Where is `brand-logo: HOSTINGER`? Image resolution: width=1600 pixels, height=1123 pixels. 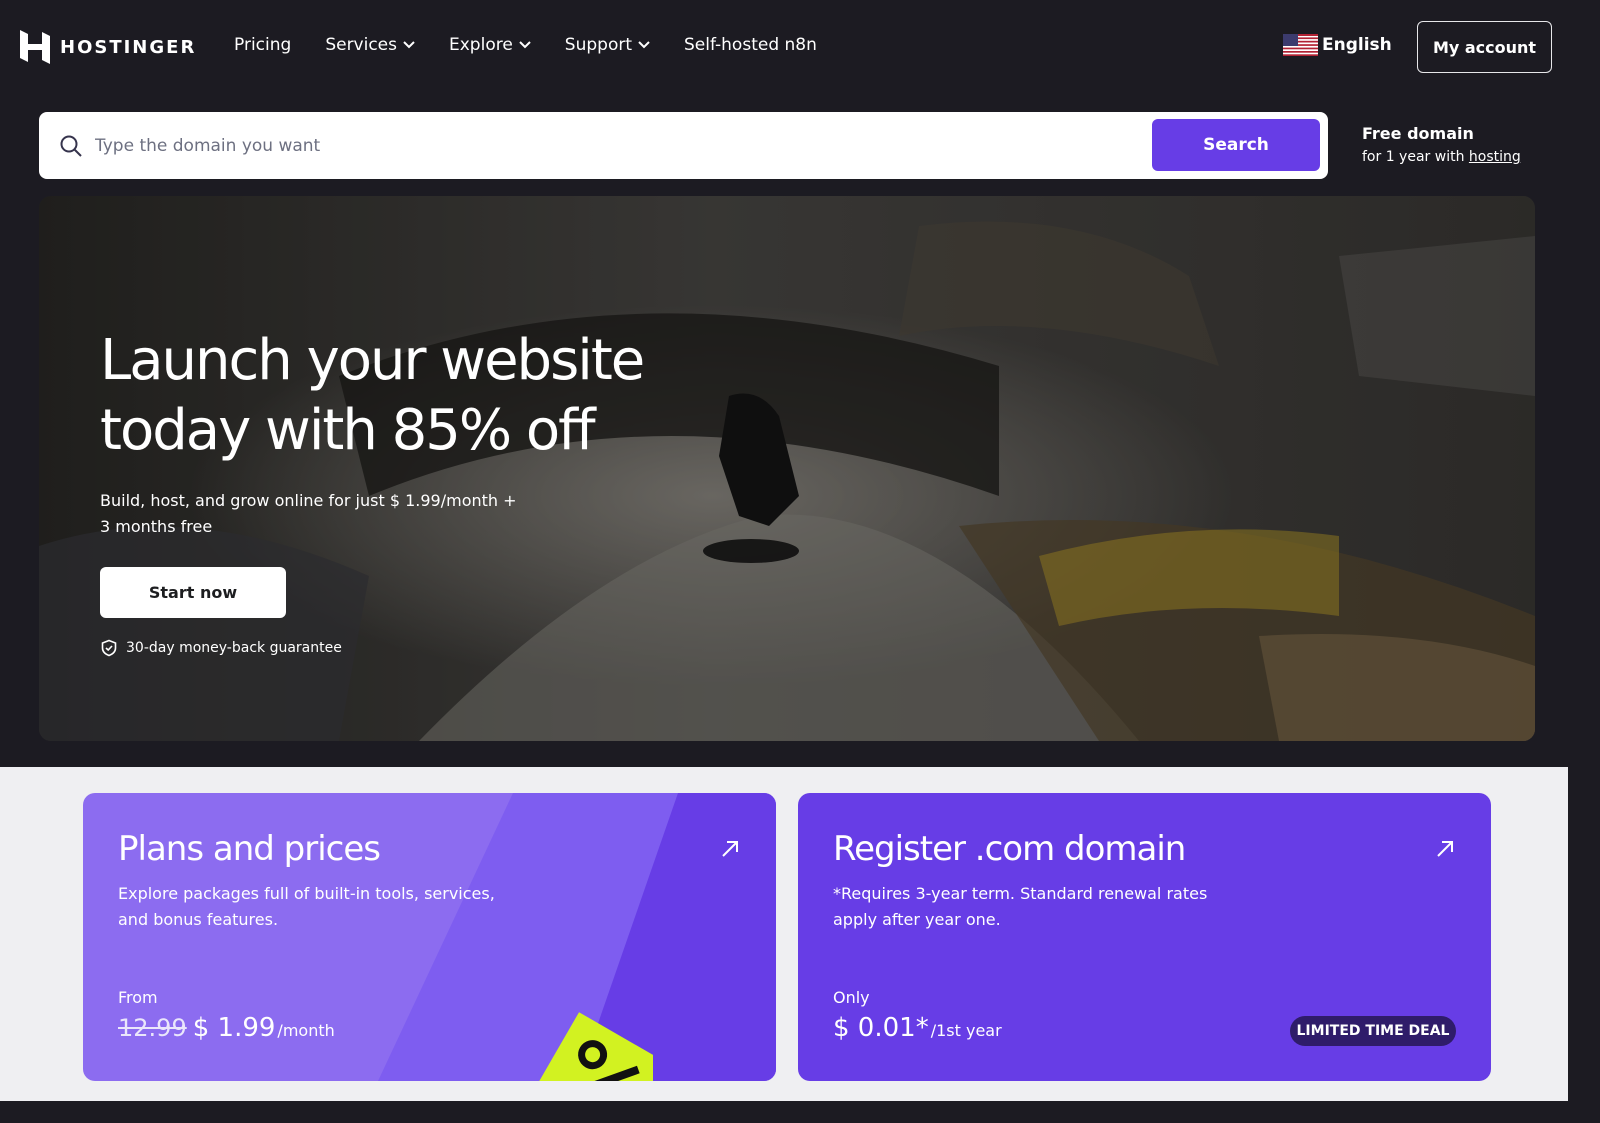
brand-logo: HOSTINGER is located at coordinates (108, 47).